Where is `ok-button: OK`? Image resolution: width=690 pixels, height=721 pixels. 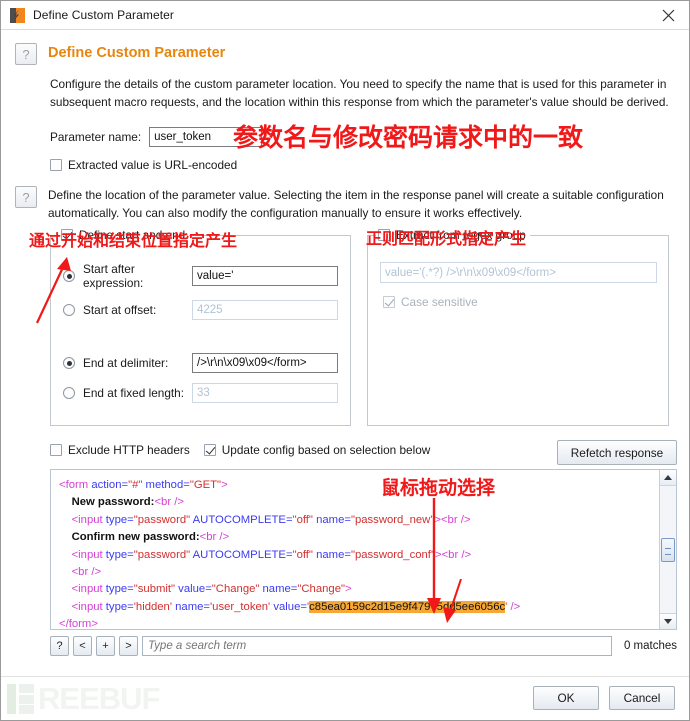
ok-button: OK is located at coordinates (566, 698).